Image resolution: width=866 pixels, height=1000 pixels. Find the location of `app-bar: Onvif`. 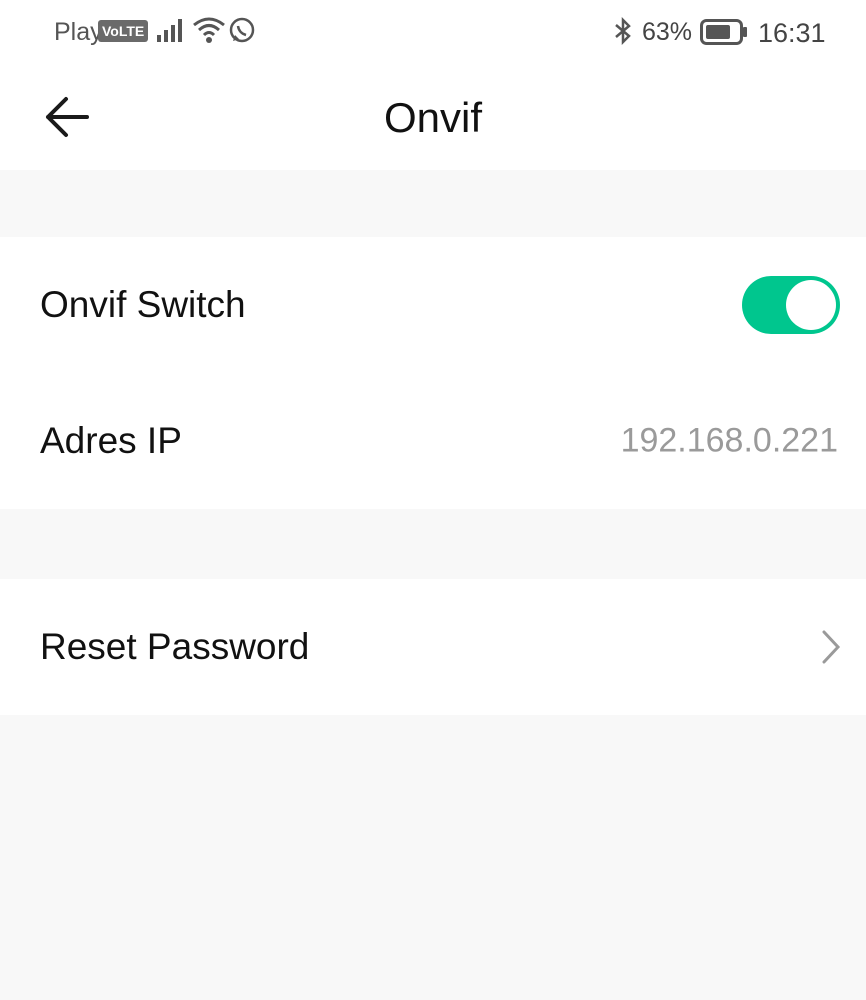

app-bar: Onvif is located at coordinates (433, 117).